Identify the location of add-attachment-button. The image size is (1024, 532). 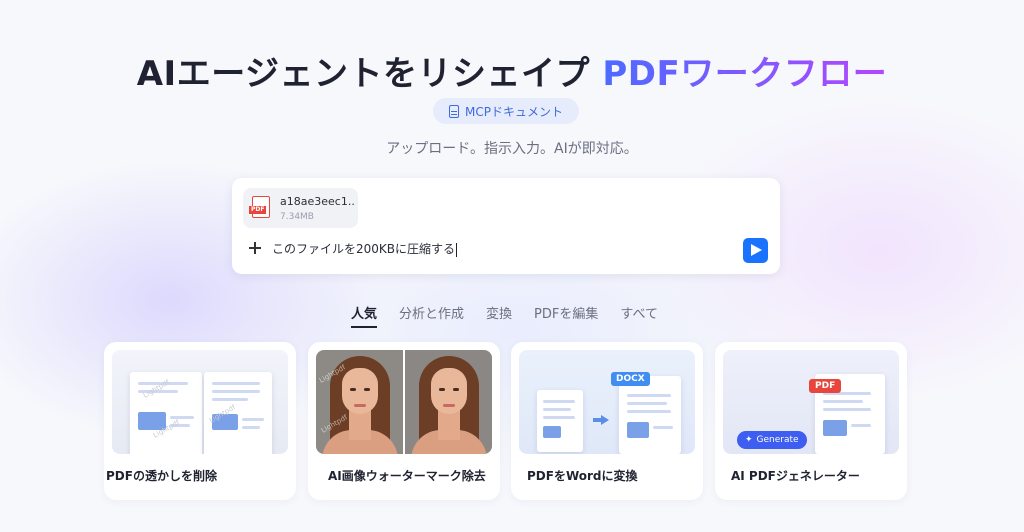
(255, 248).